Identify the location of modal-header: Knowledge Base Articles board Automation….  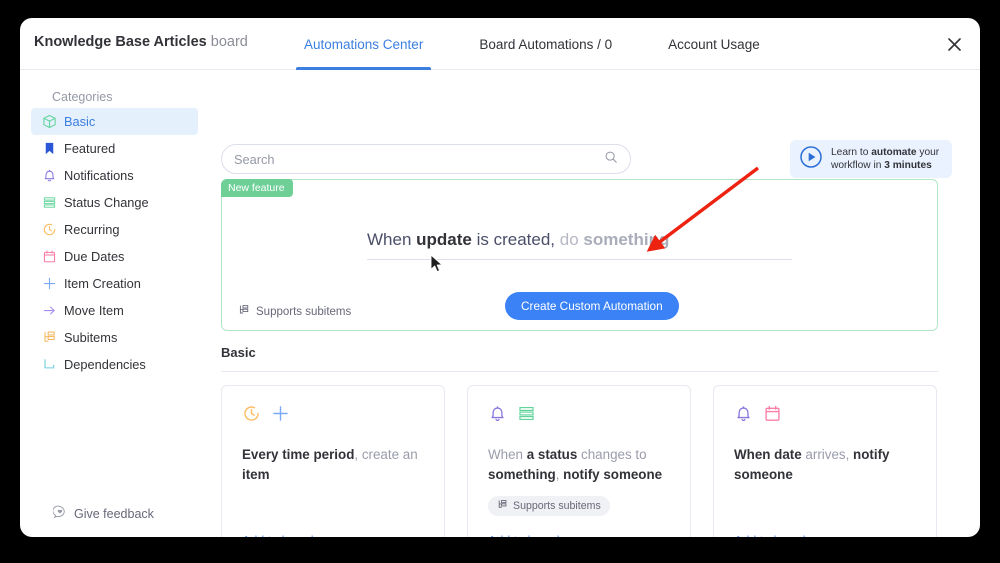
(500, 44).